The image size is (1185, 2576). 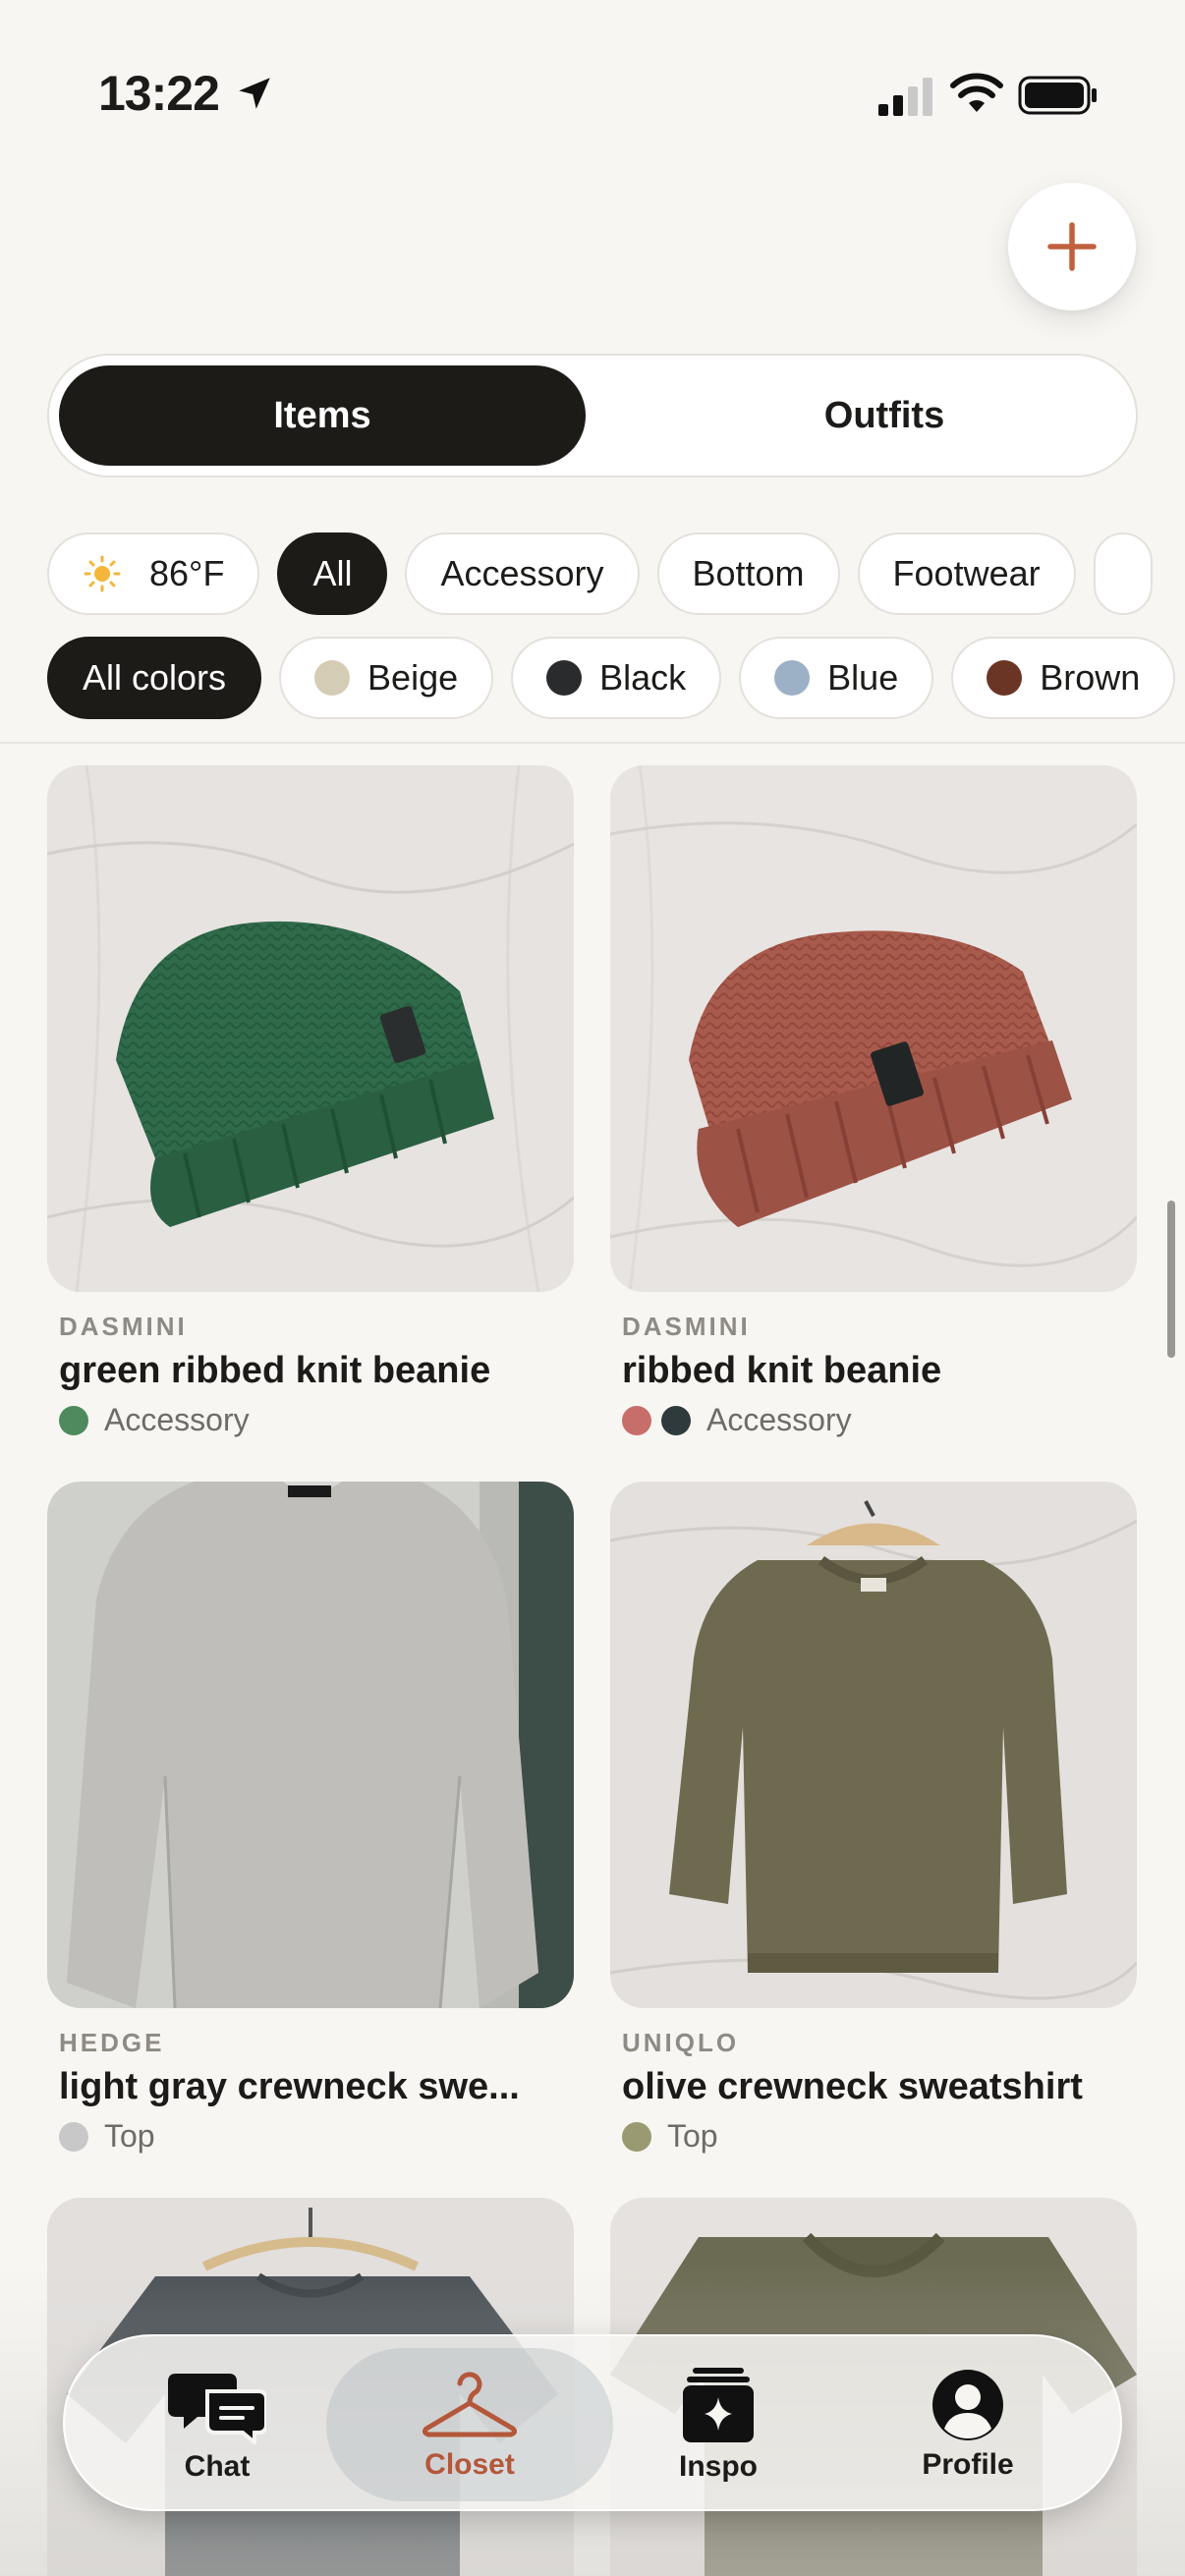 I want to click on category-chip-more, so click(x=1123, y=573).